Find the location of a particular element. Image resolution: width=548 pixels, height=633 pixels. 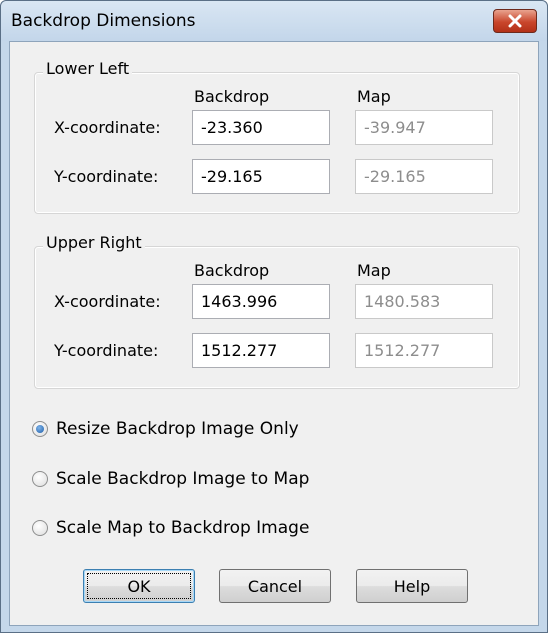

option-scale-map-to-backdrop: Scale Map to Backdrop Image is located at coordinates (170, 528).